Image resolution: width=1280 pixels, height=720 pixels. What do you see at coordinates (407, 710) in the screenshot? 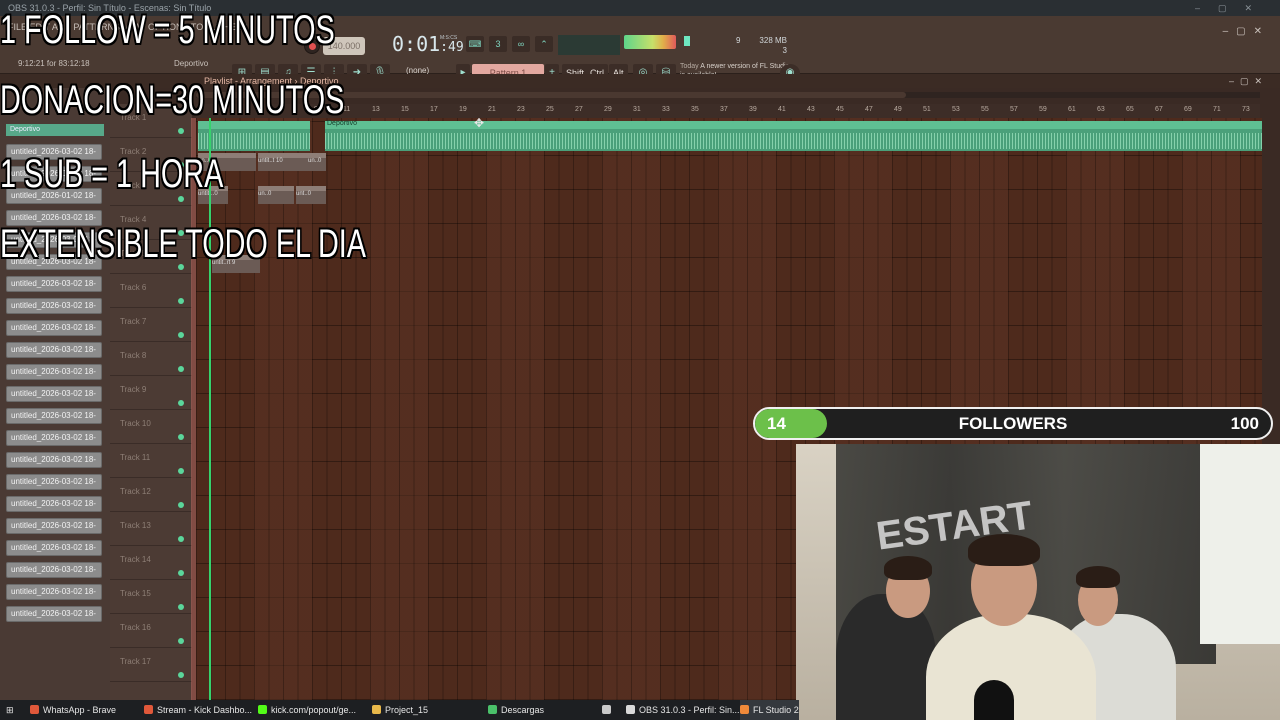
I see `taskbar-item-label: Project_15` at bounding box center [407, 710].